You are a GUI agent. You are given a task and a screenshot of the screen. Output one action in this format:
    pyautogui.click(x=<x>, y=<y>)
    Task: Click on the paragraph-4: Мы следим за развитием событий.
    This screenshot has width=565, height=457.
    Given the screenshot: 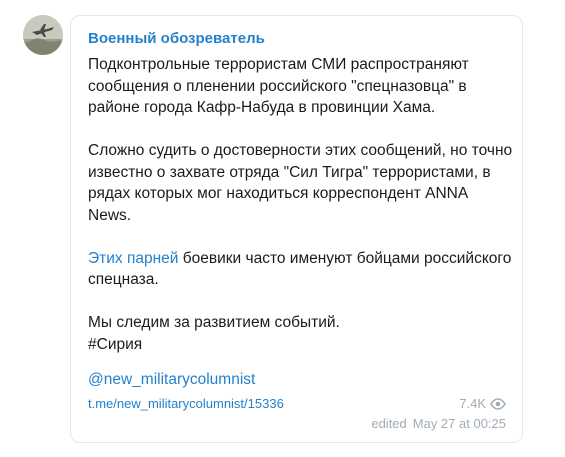 What is the action you would take?
    pyautogui.click(x=214, y=322)
    